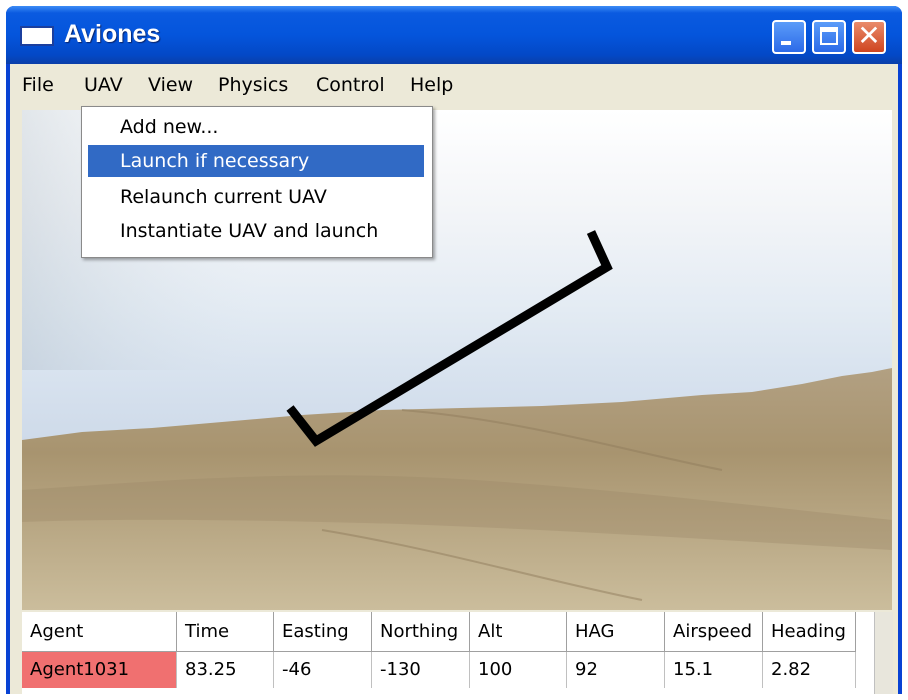  I want to click on menu-uav: UAV, so click(103, 85).